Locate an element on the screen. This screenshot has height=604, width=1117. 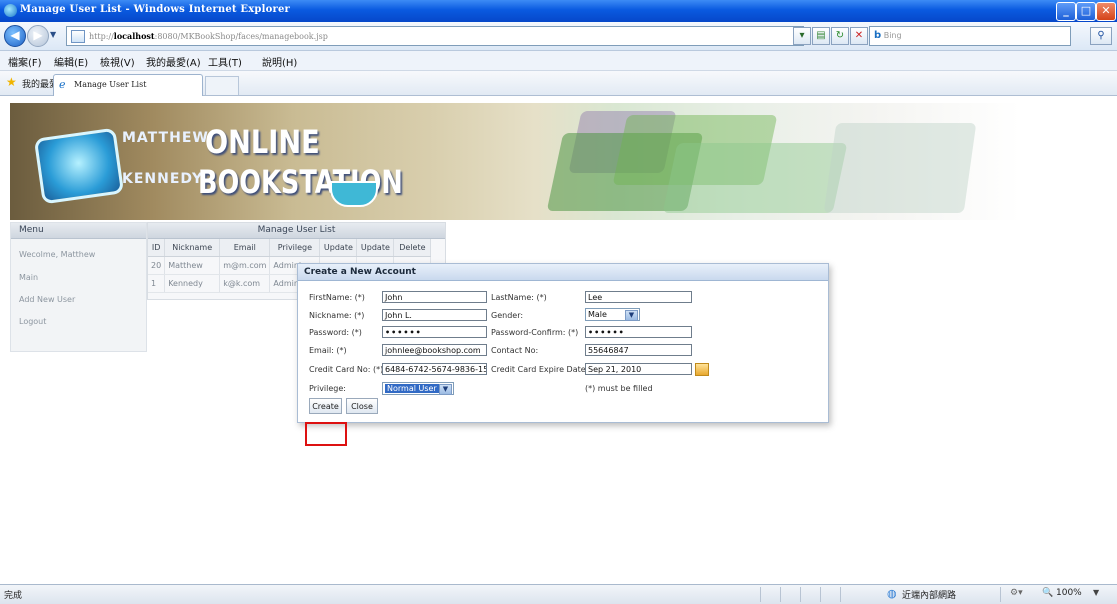
gender-label: Gender: is located at coordinates (507, 315).